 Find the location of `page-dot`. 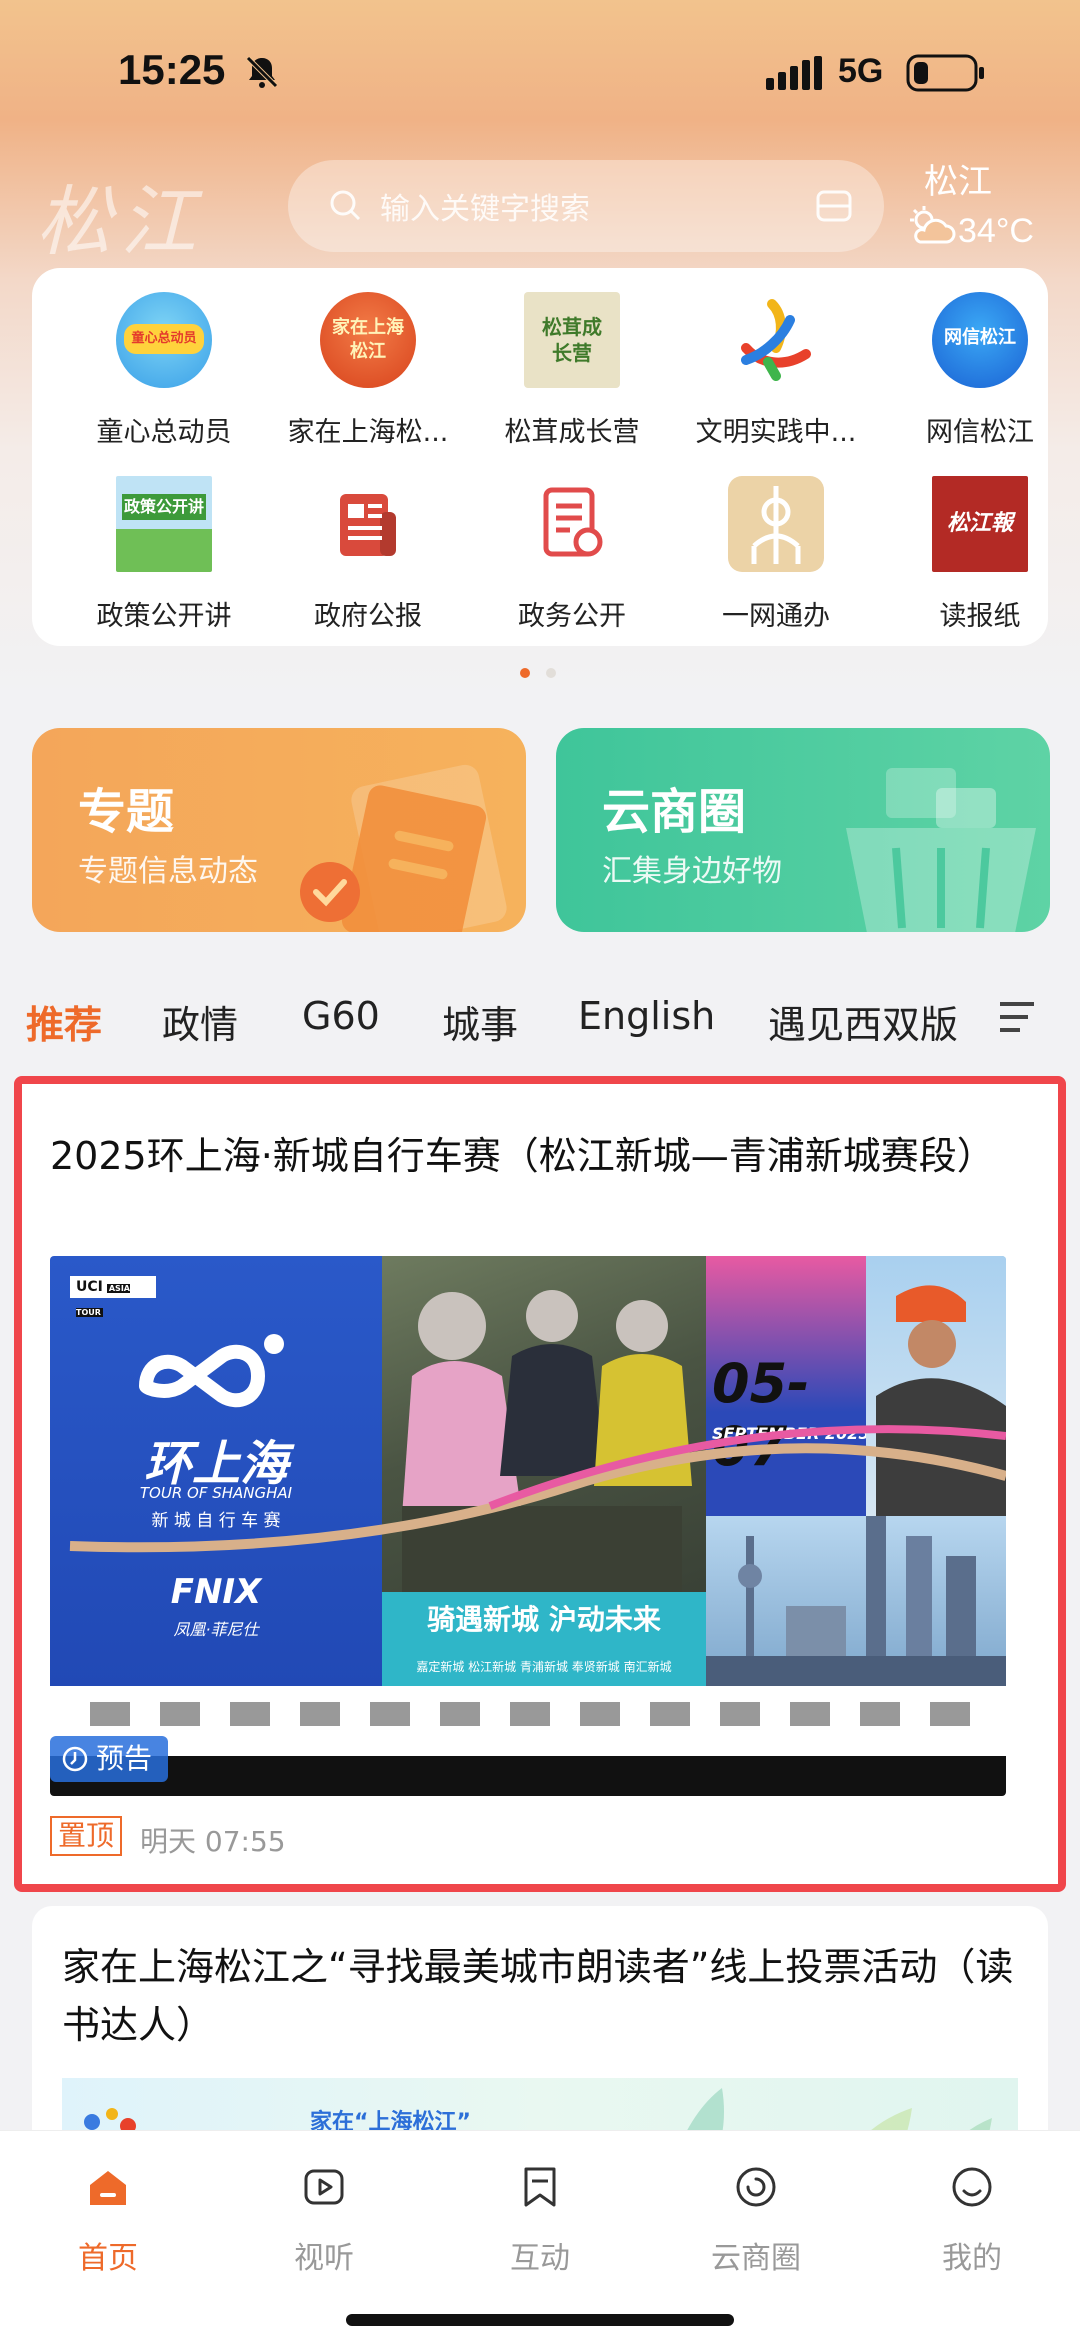

page-dot is located at coordinates (551, 673).